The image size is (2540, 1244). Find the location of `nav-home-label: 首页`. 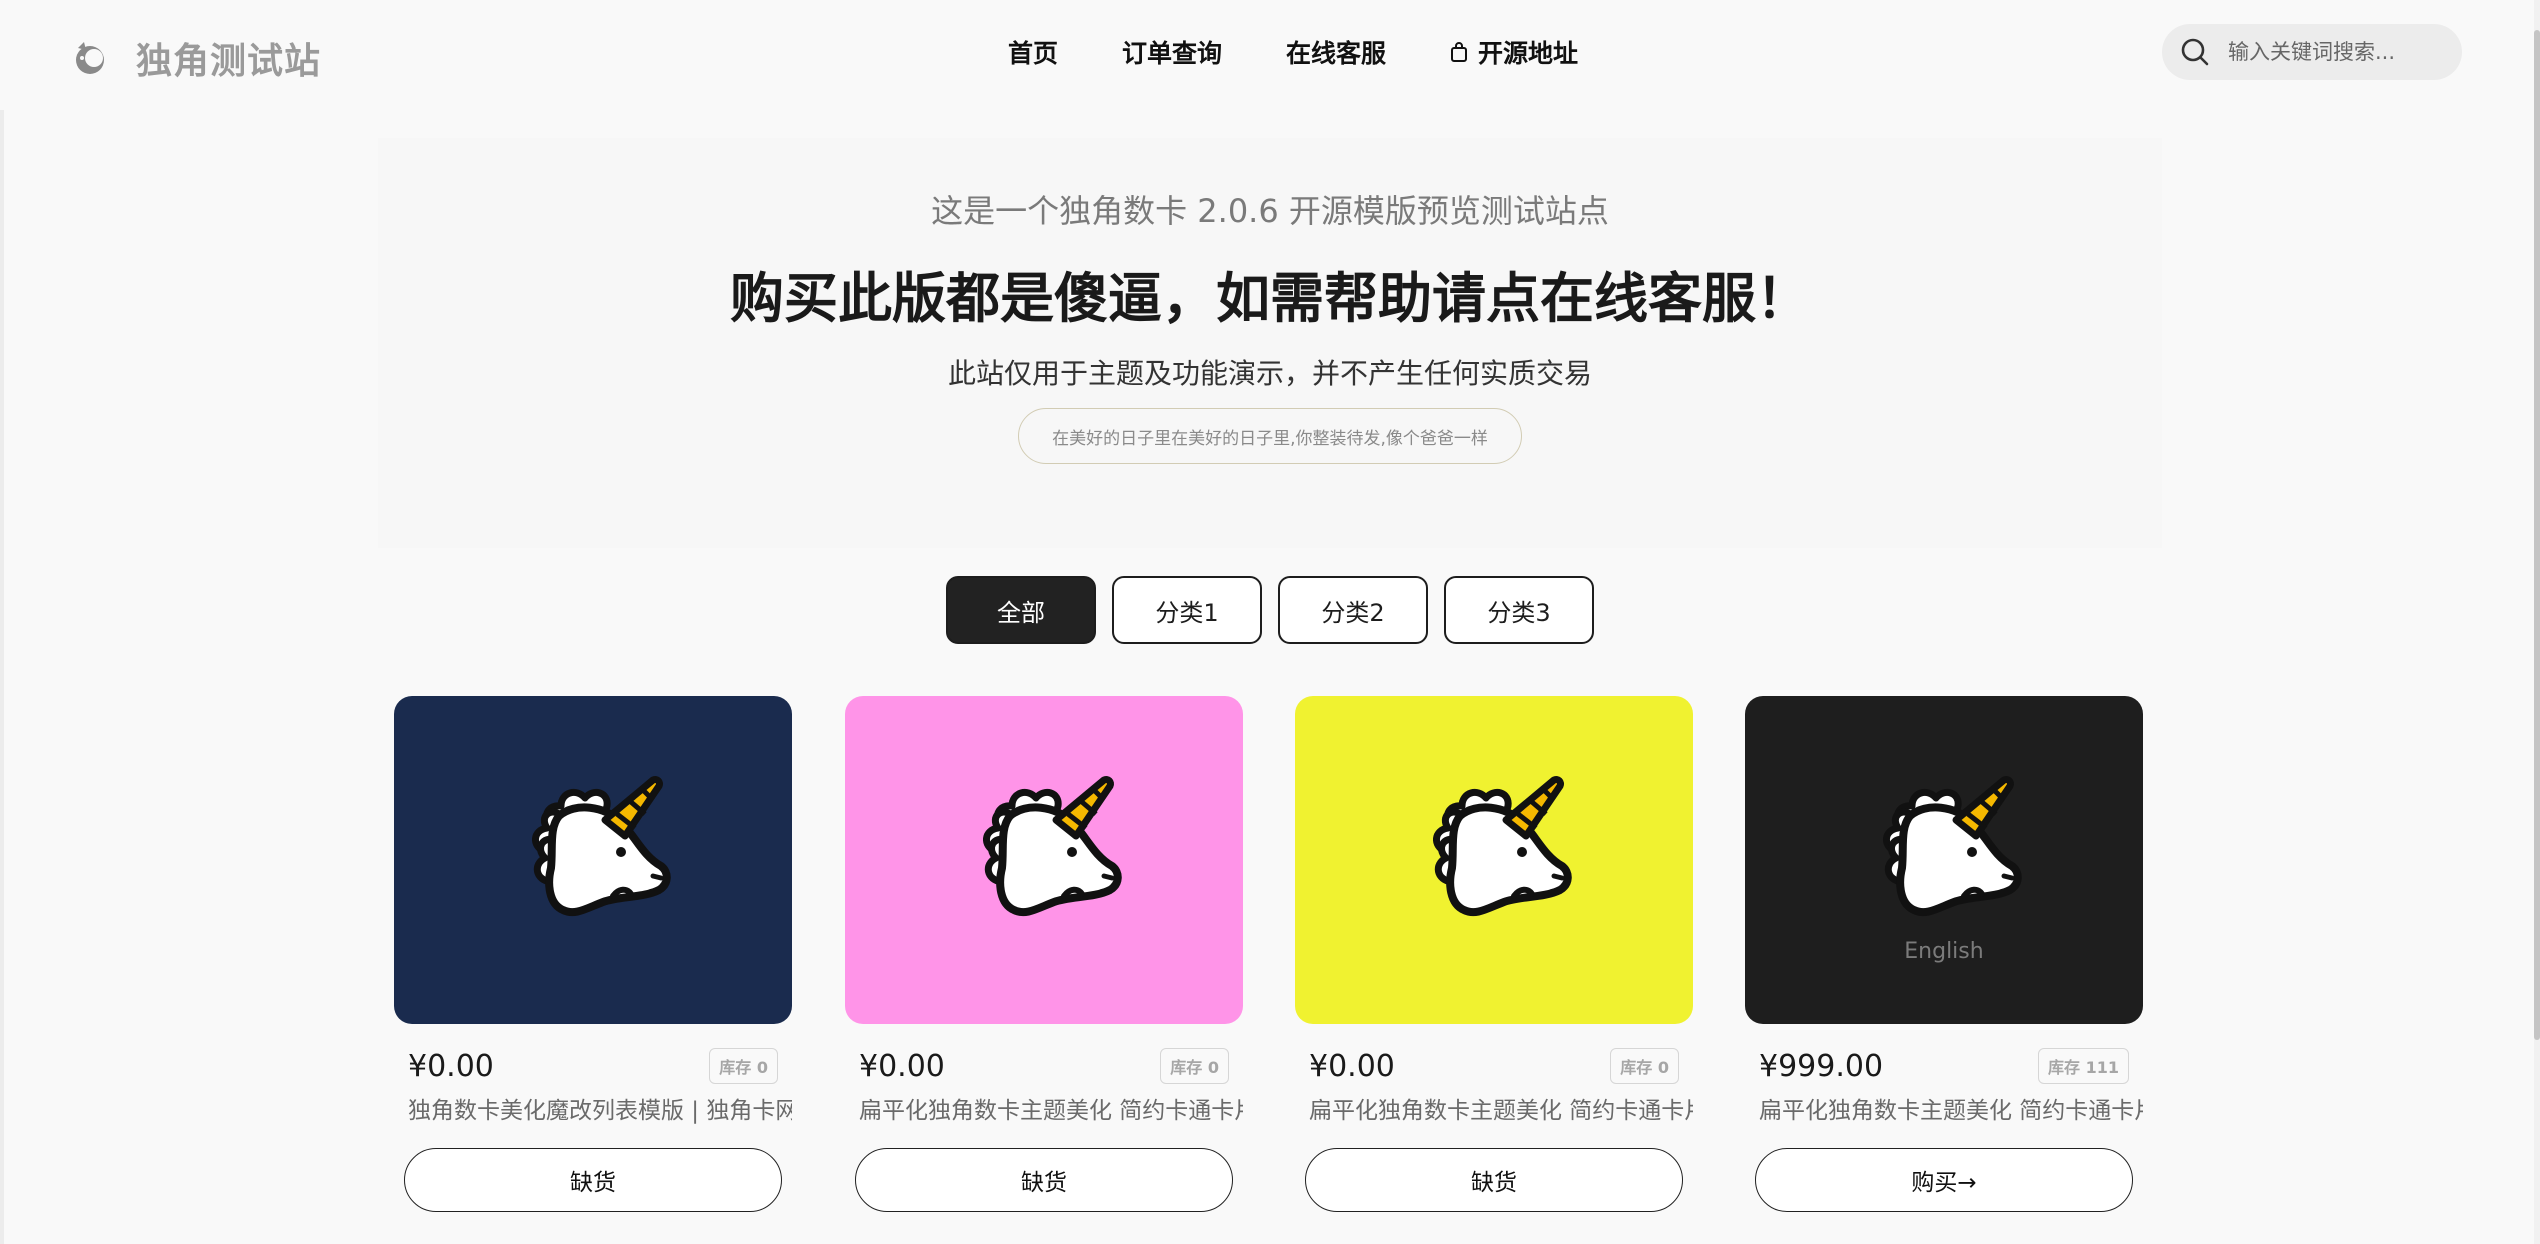

nav-home-label: 首页 is located at coordinates (1033, 53).